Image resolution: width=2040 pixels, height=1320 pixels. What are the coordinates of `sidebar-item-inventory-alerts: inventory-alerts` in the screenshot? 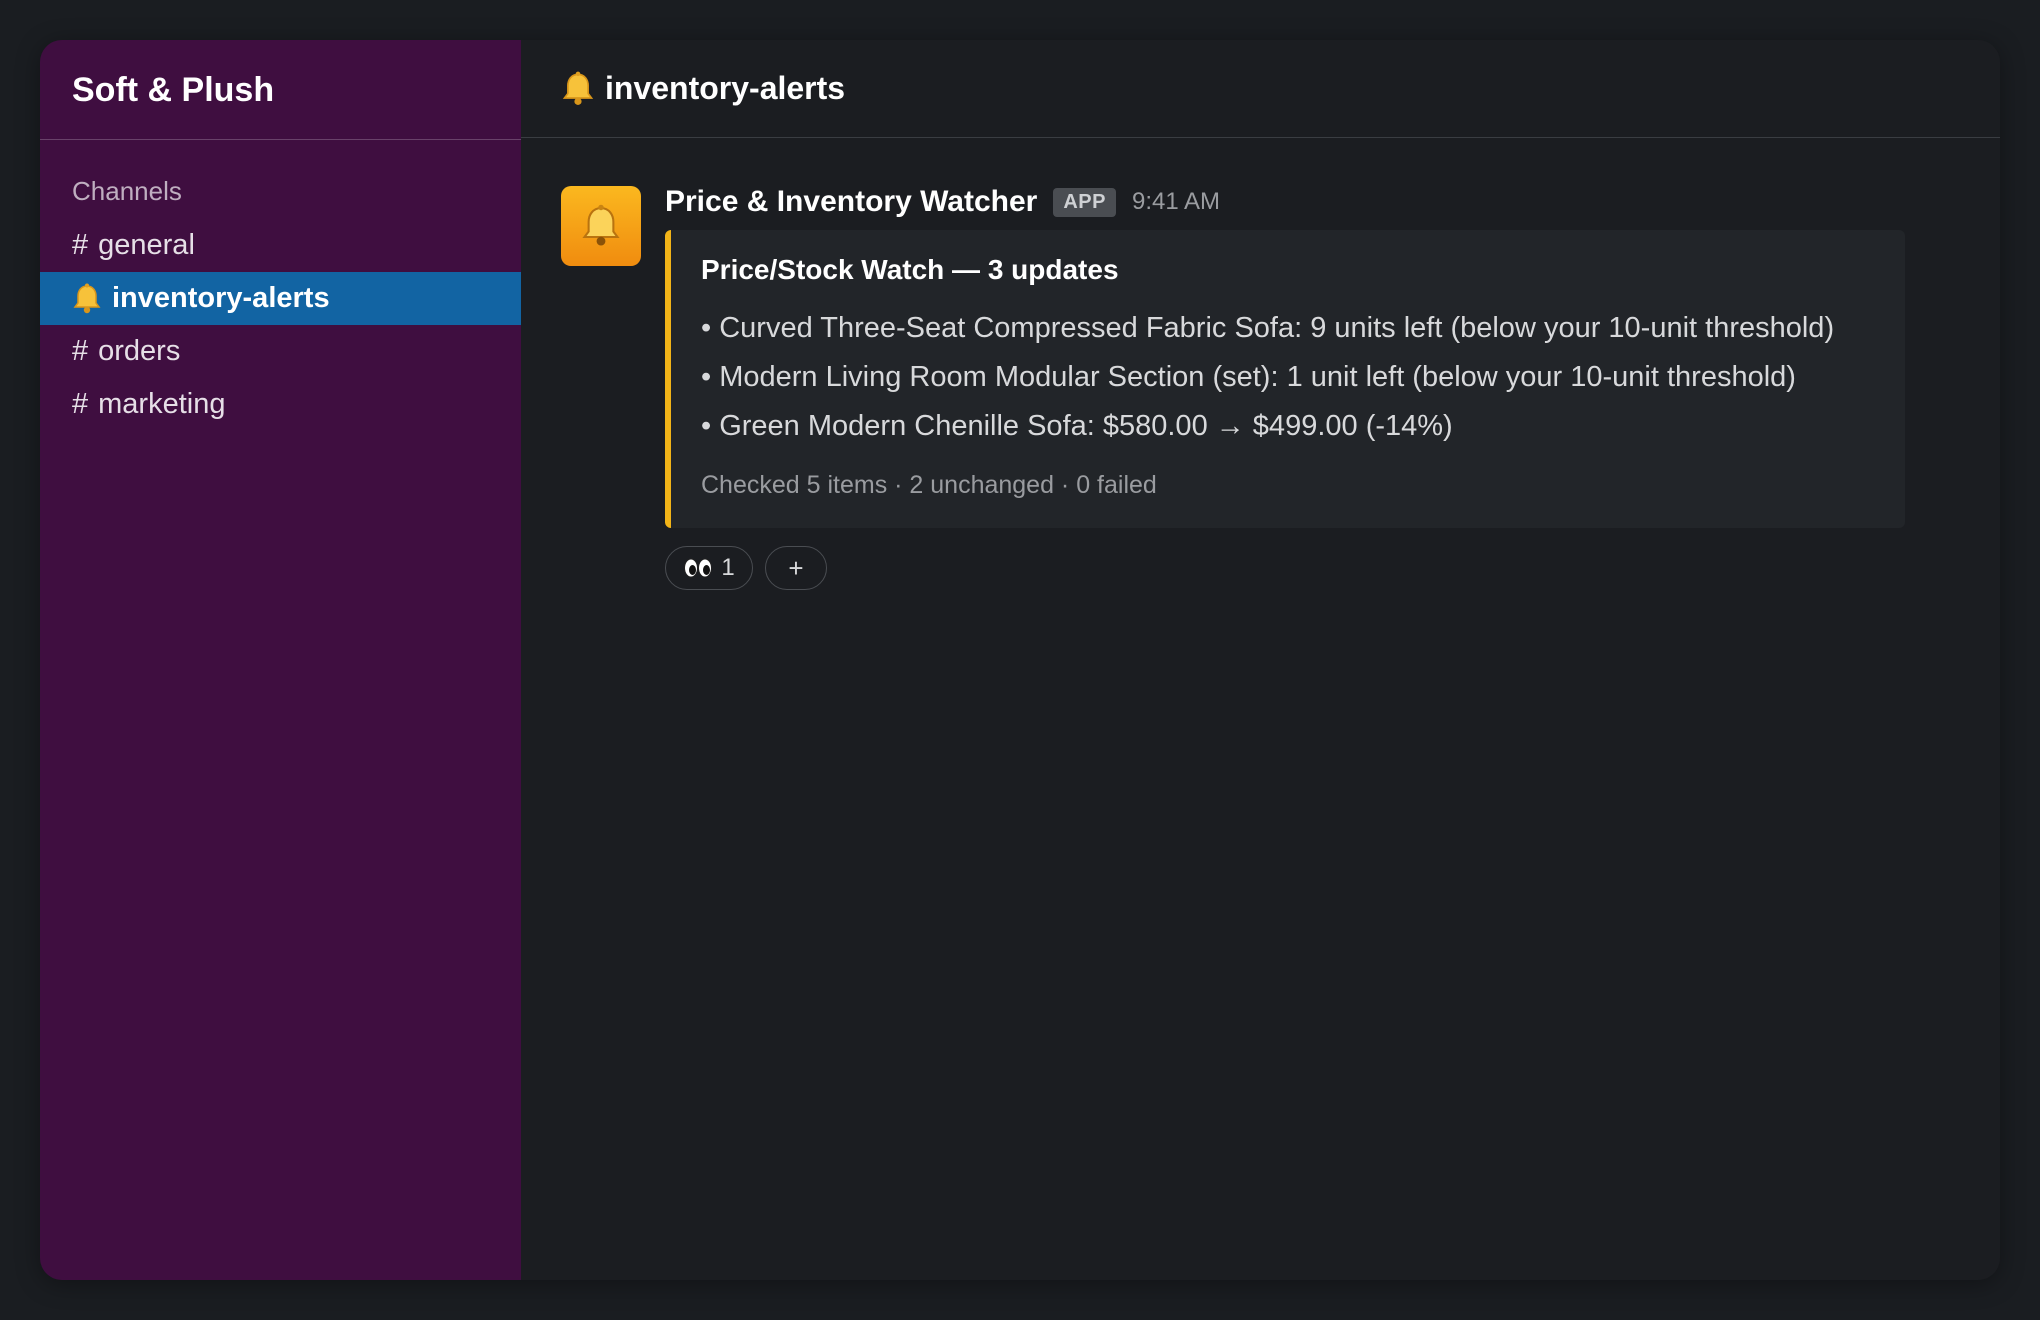 It's located at (280, 298).